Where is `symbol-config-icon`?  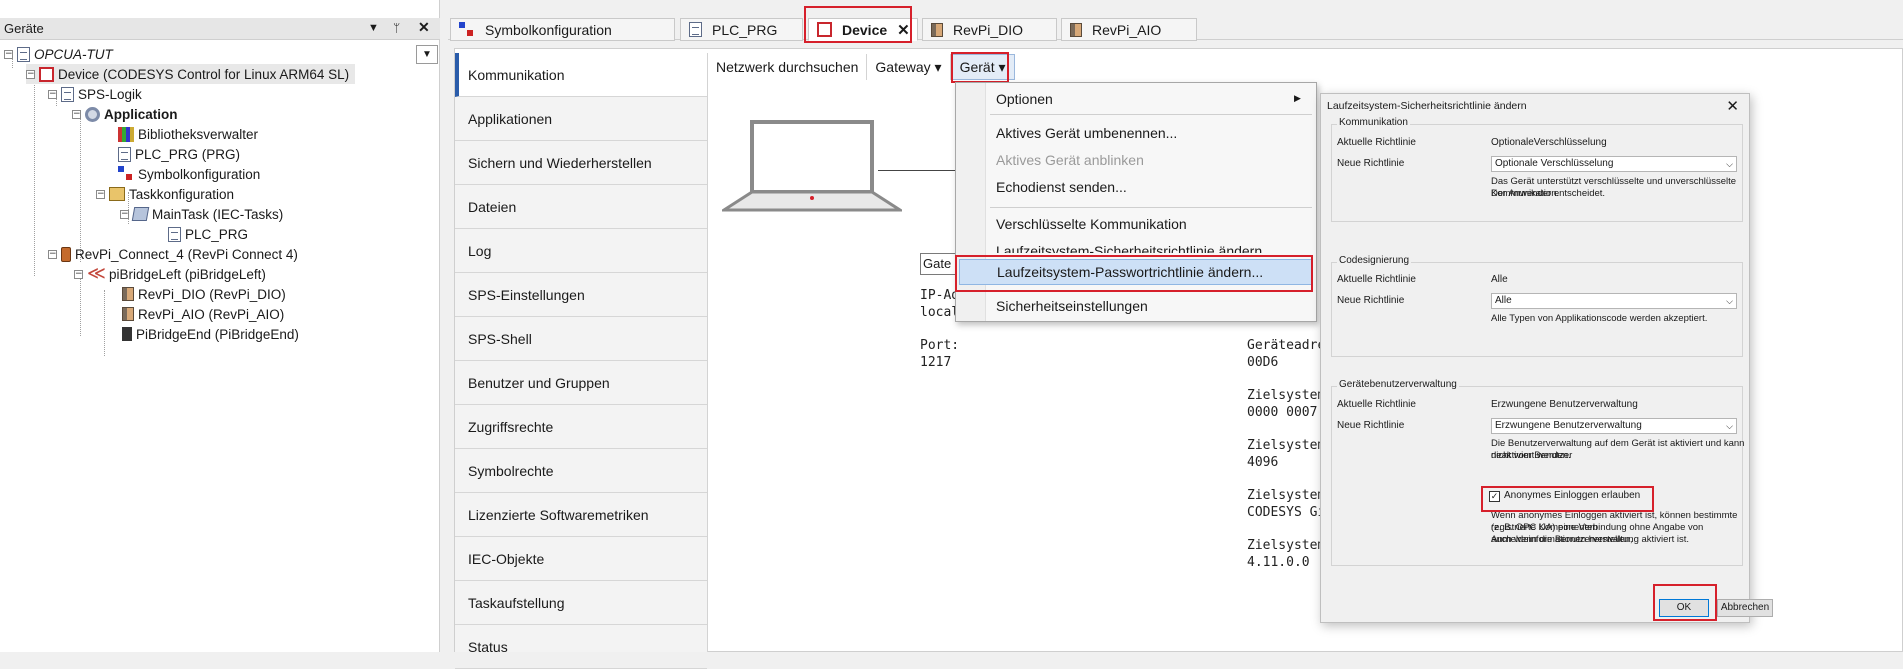
symbol-config-icon is located at coordinates (467, 29).